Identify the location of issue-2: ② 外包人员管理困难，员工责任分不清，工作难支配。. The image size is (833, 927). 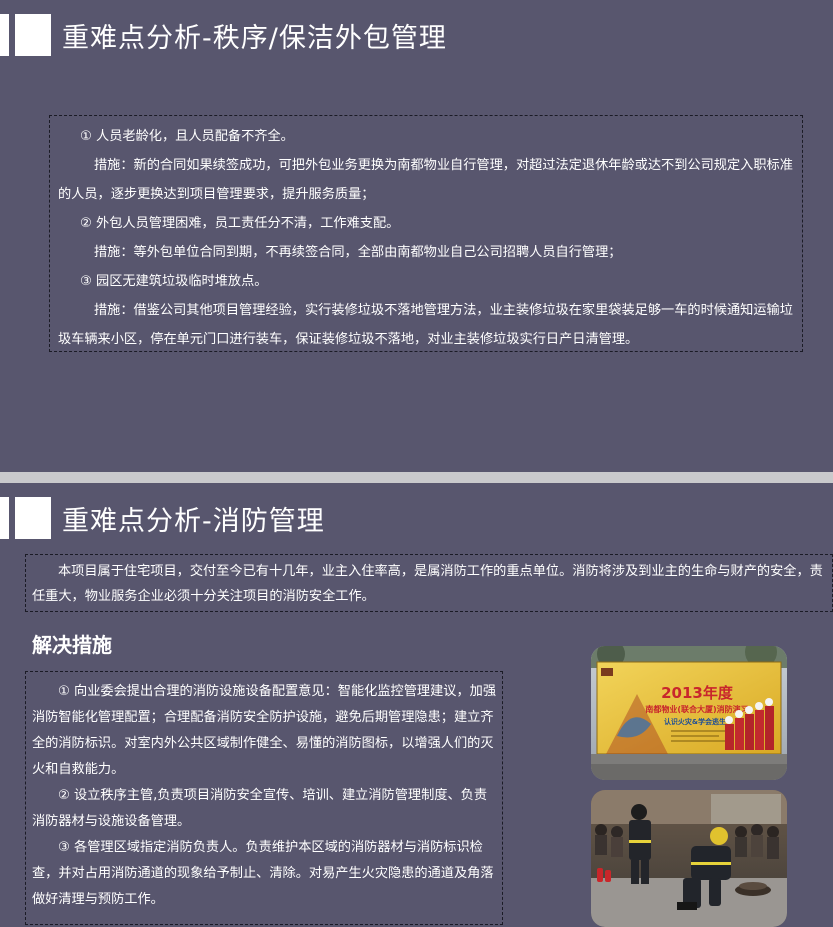
(240, 223).